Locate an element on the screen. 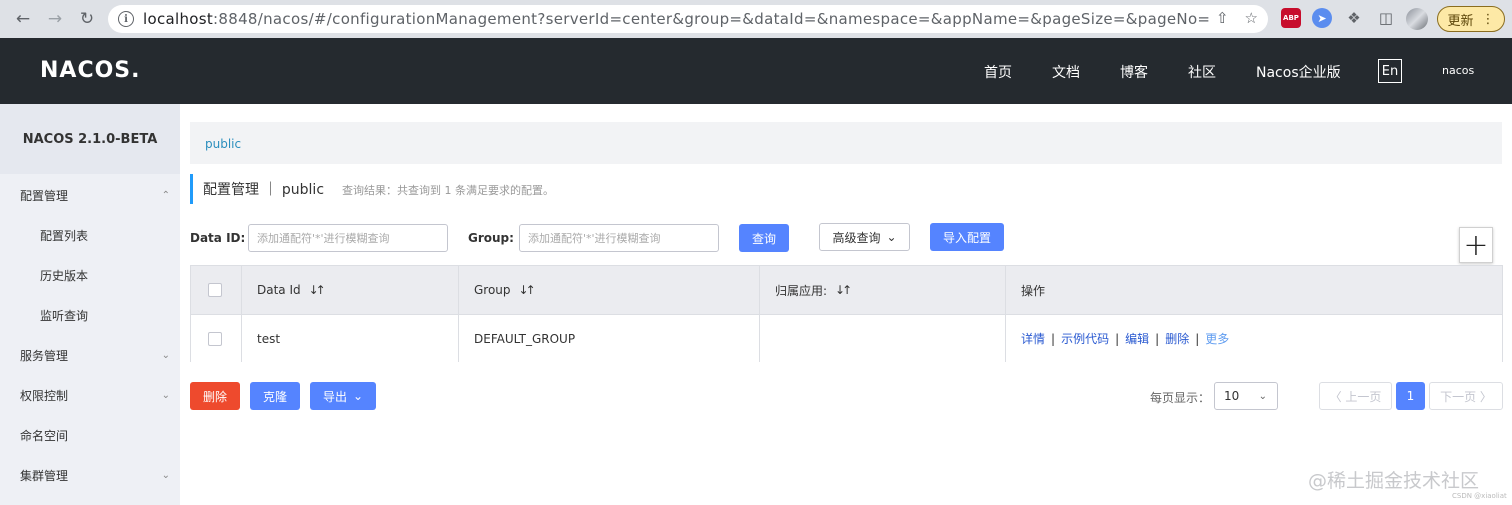 This screenshot has height=505, width=1512. update-button: 更新 ⋮ is located at coordinates (1471, 19).